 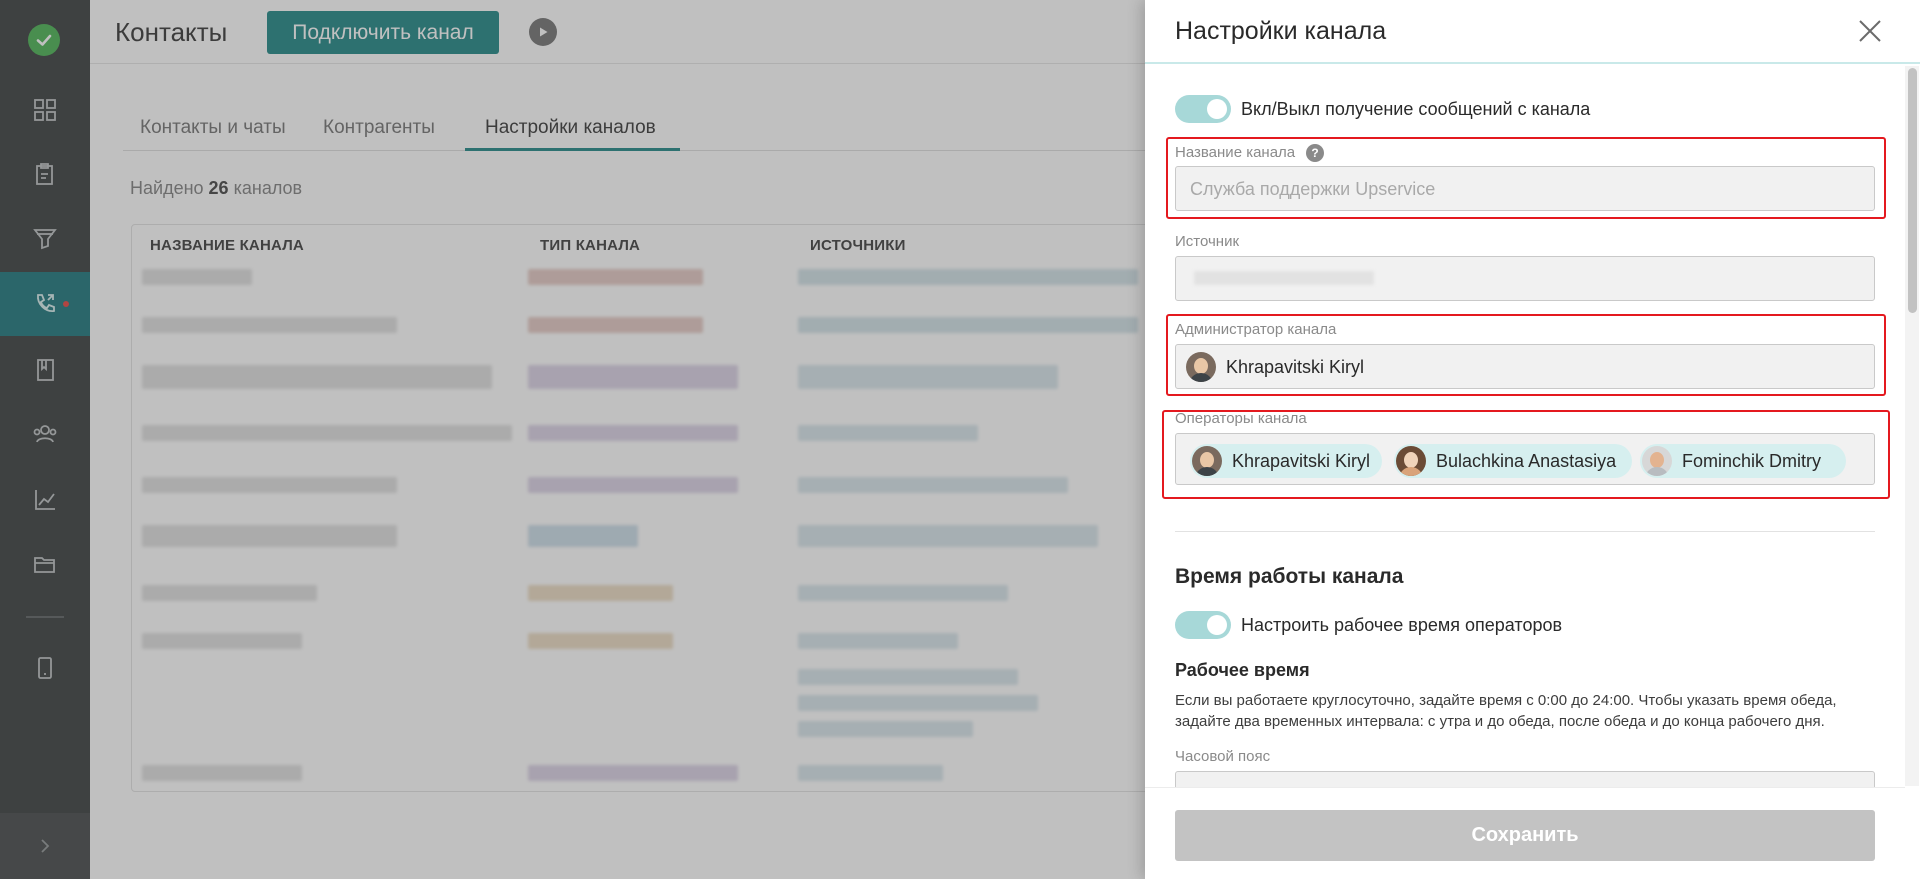 I want to click on work-time-toggle, so click(x=1203, y=625).